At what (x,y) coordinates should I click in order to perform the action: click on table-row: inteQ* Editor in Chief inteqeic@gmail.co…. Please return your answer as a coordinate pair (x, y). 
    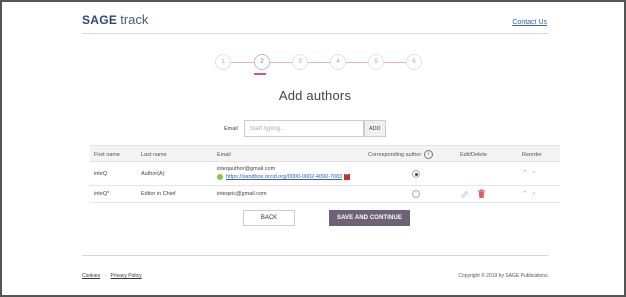
    Looking at the image, I should click on (325, 194).